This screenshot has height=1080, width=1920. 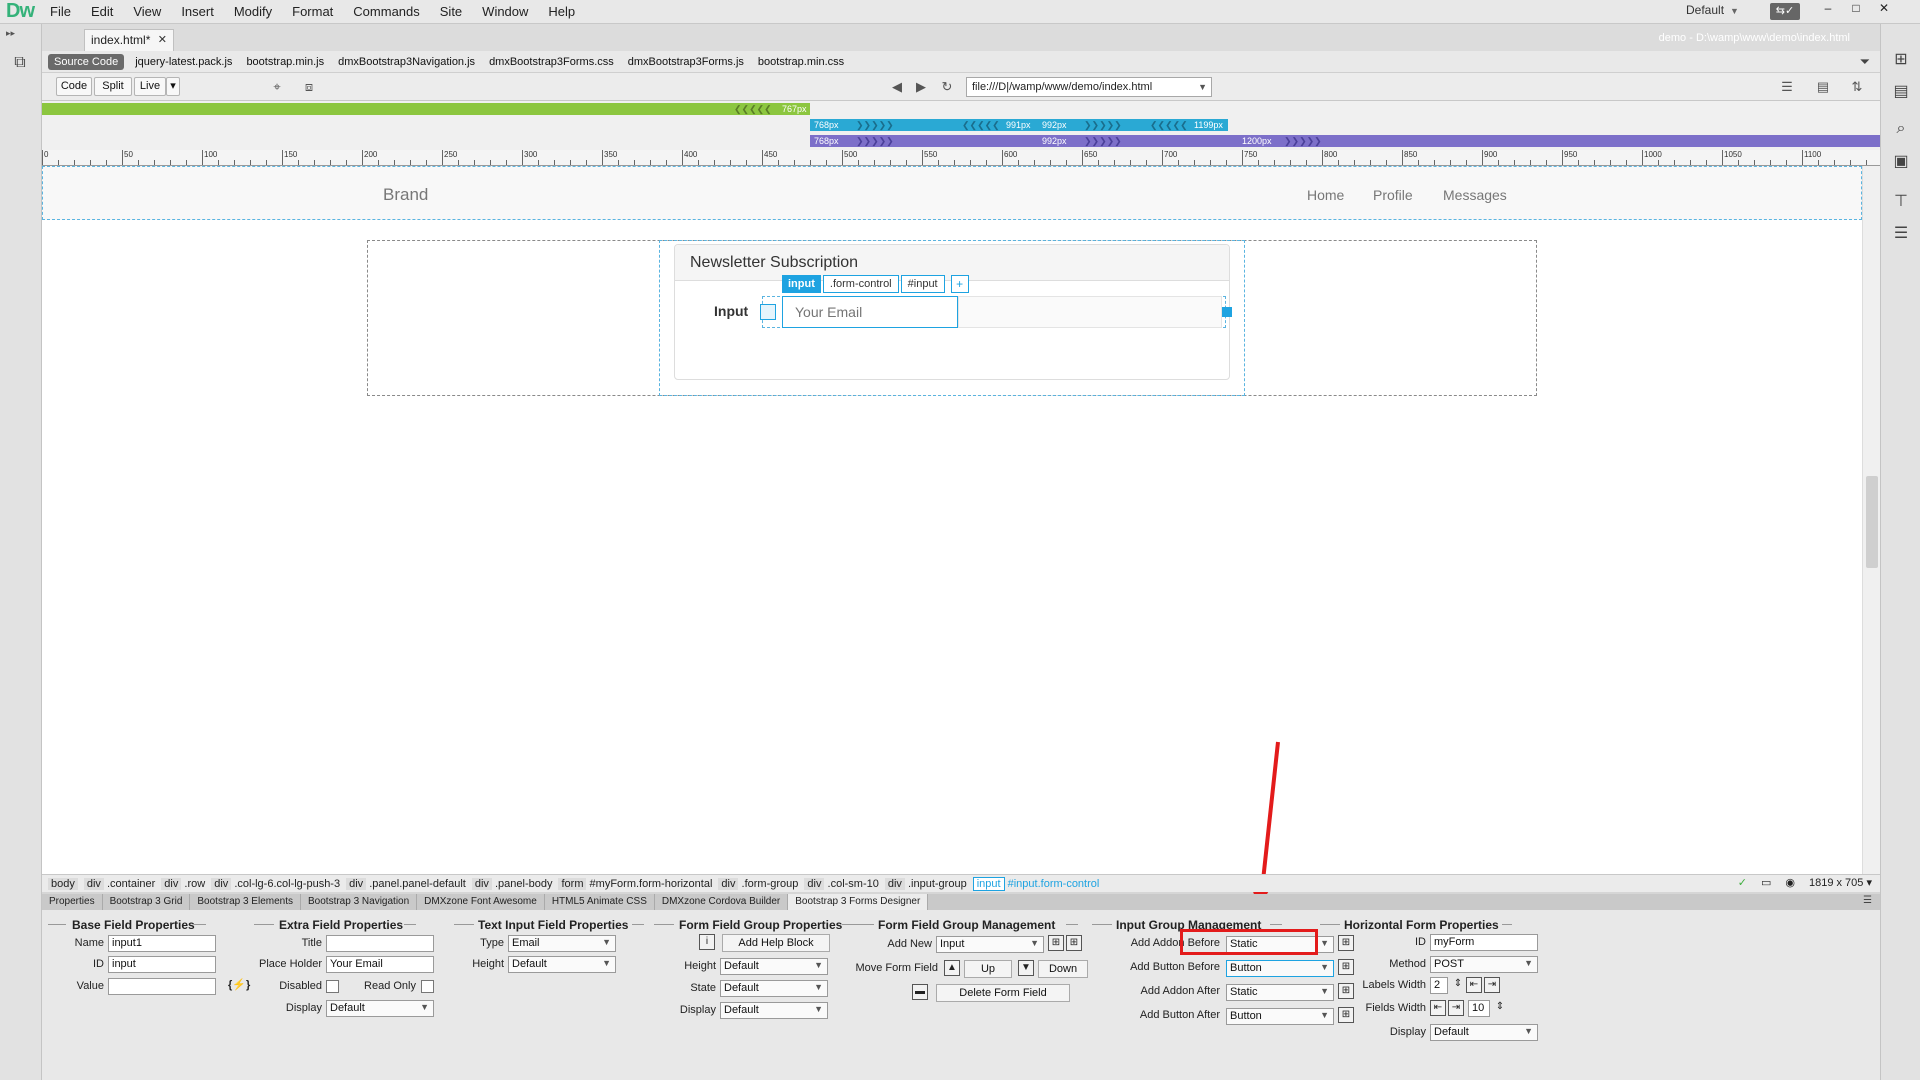 What do you see at coordinates (102, 12) in the screenshot?
I see `menu-edit: Edit` at bounding box center [102, 12].